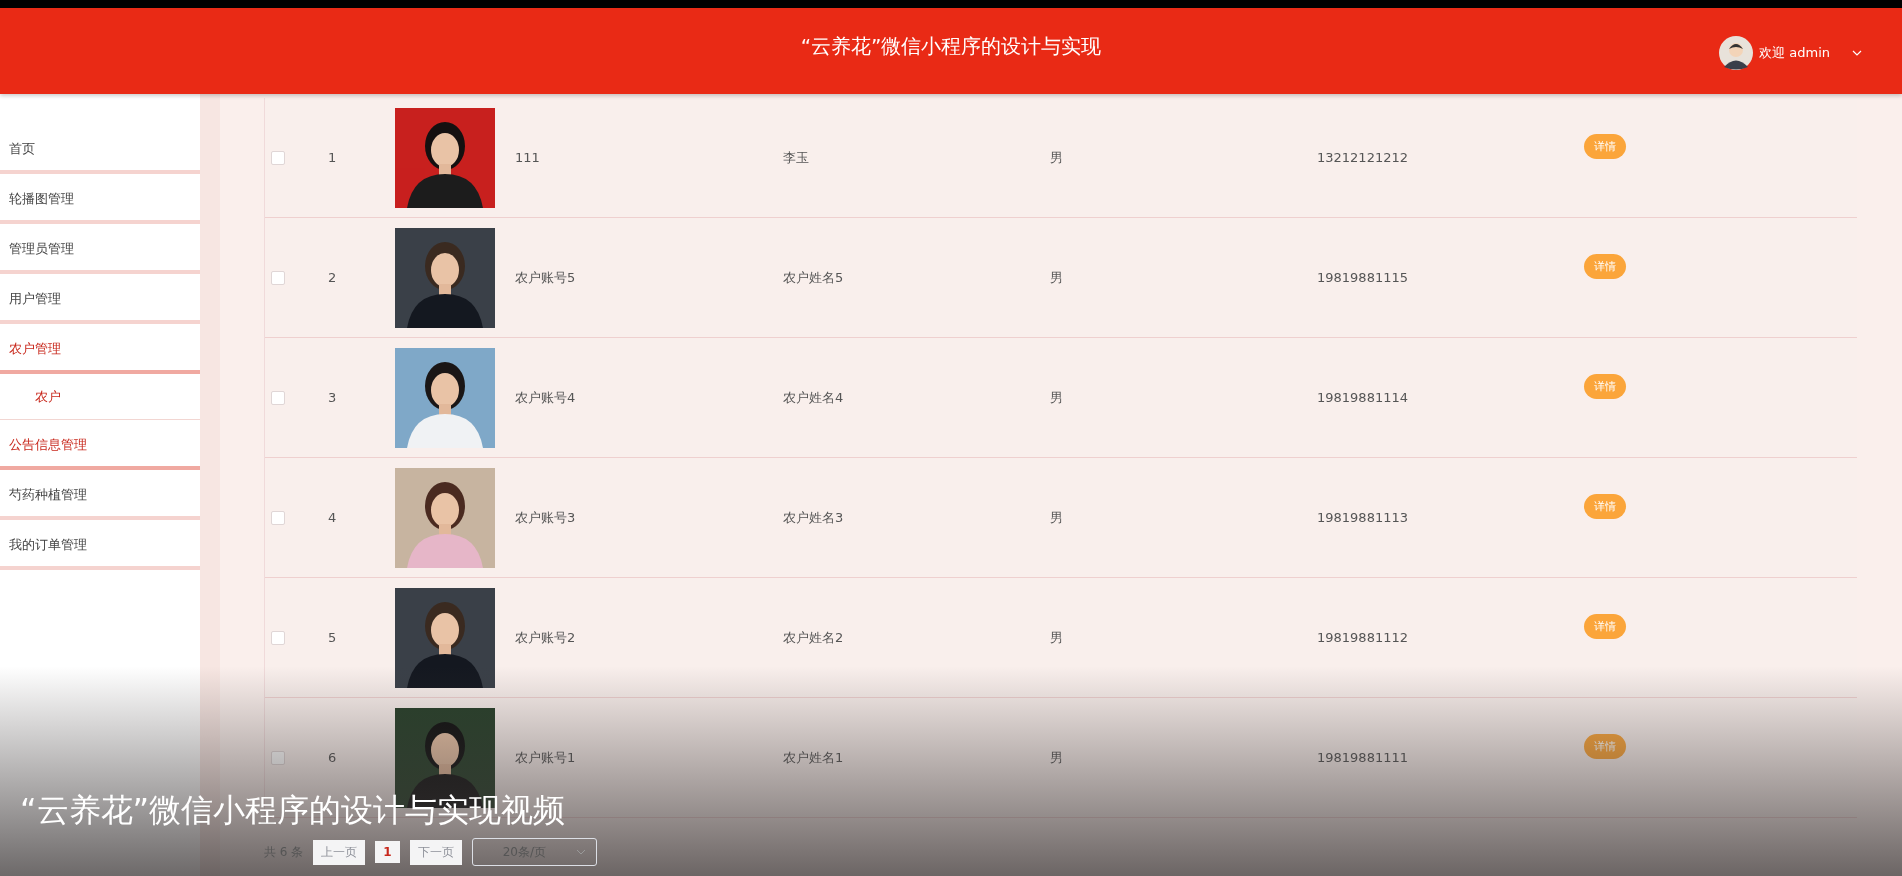 Image resolution: width=1902 pixels, height=876 pixels. I want to click on table-cell: 农户账号4, so click(545, 397).